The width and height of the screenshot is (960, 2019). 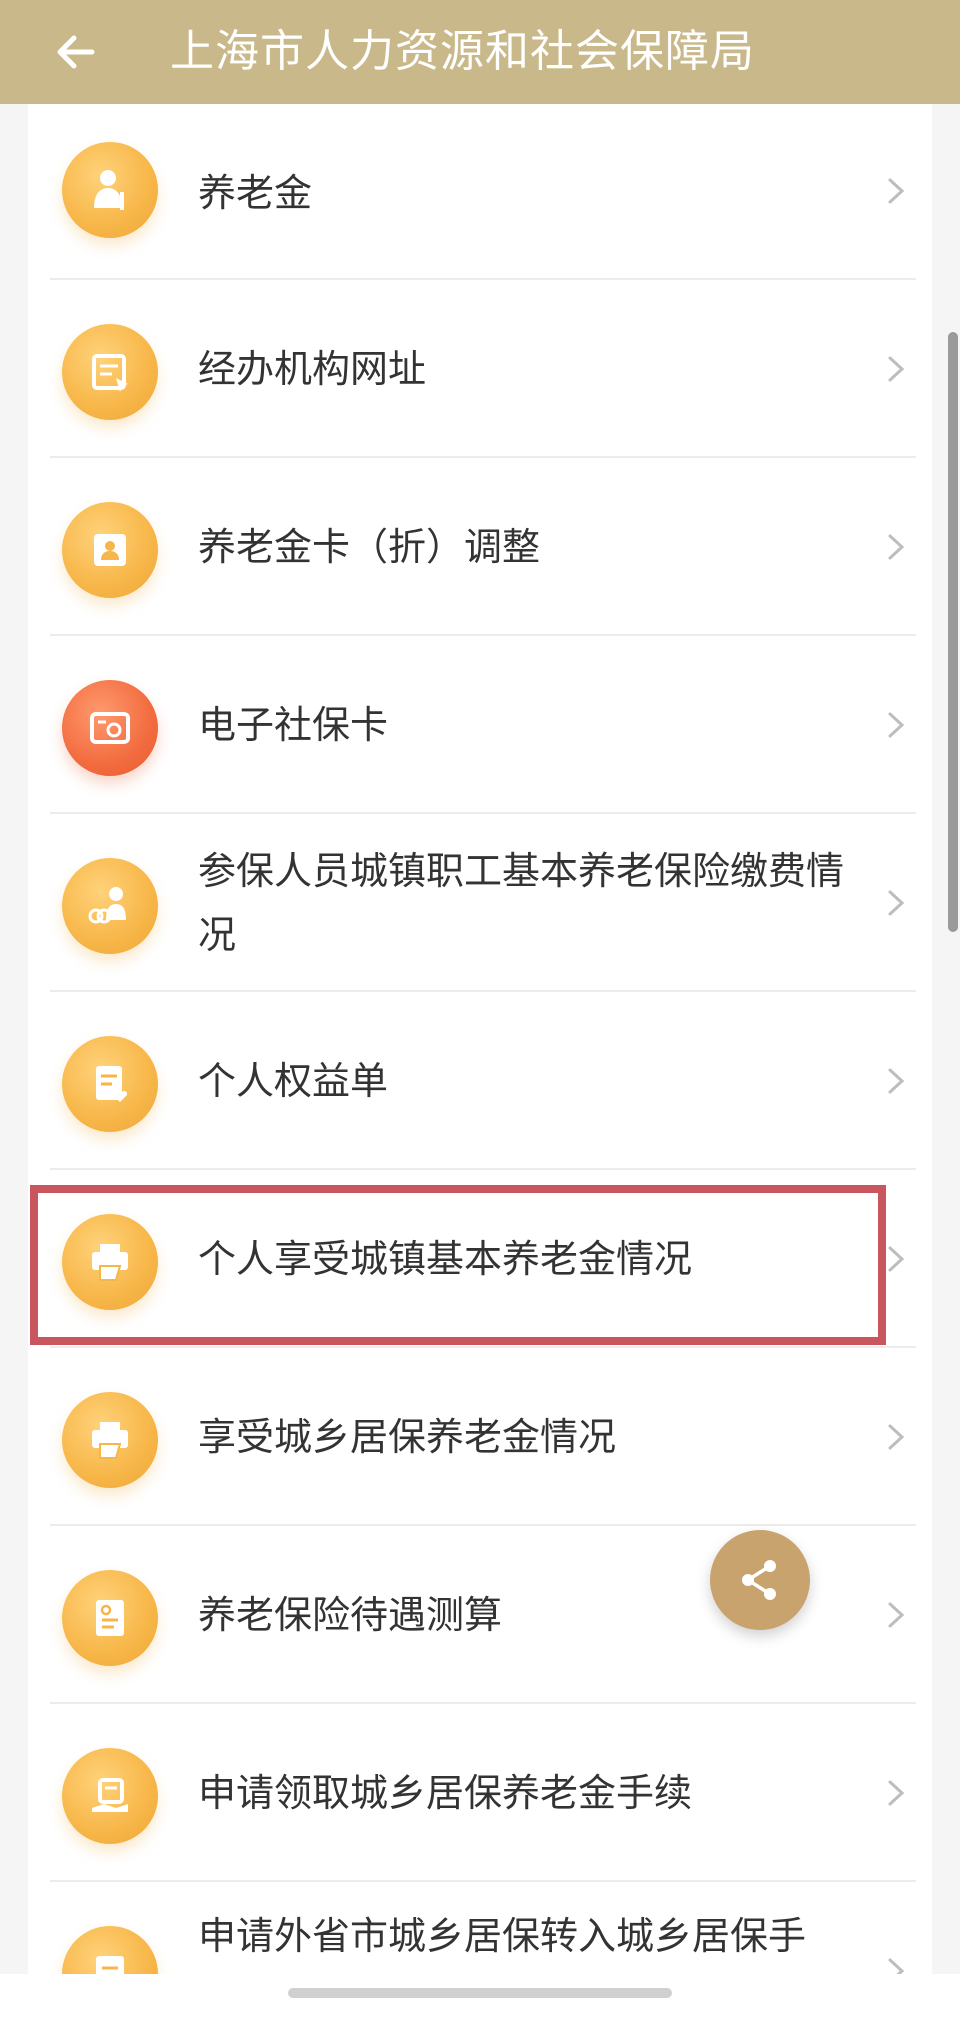 I want to click on document-heart-icon, so click(x=110, y=1084).